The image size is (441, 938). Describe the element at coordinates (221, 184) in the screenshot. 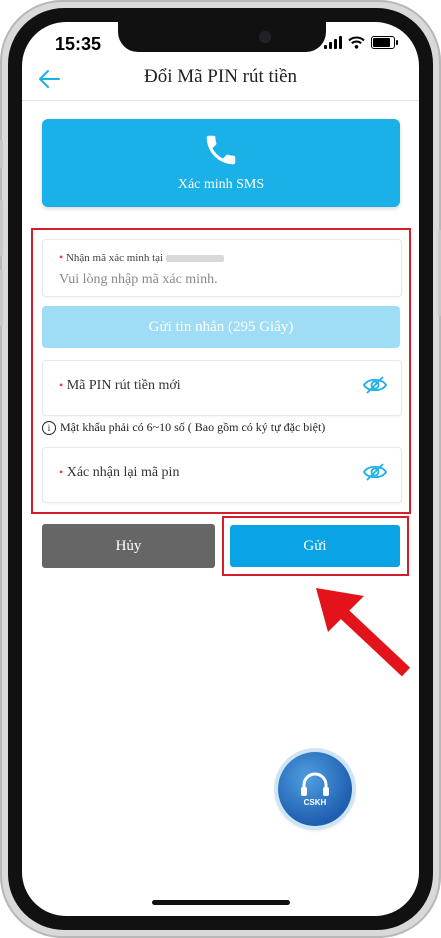

I see `sms-verify-label: Xác minh SMS` at that location.